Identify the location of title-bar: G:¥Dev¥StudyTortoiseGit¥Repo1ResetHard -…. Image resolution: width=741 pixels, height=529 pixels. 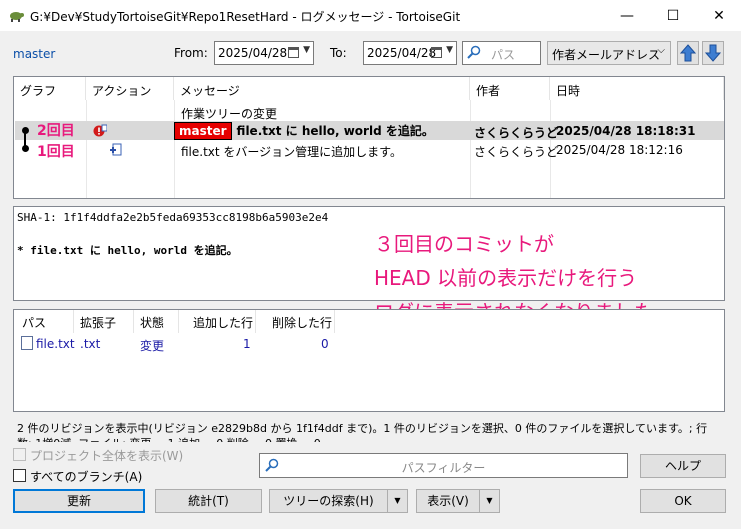
(370, 15).